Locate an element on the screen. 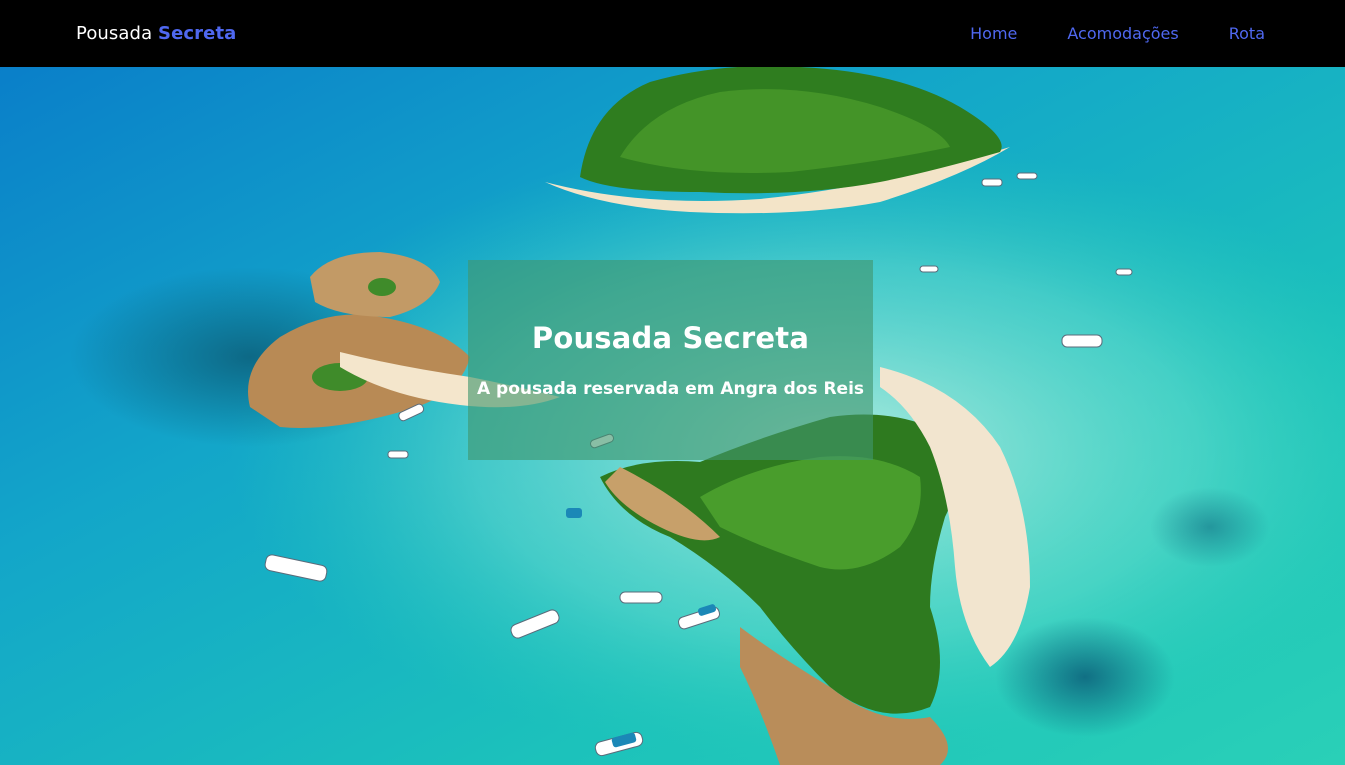 The image size is (1345, 765). brand-logo: Pousada Secreta is located at coordinates (156, 33).